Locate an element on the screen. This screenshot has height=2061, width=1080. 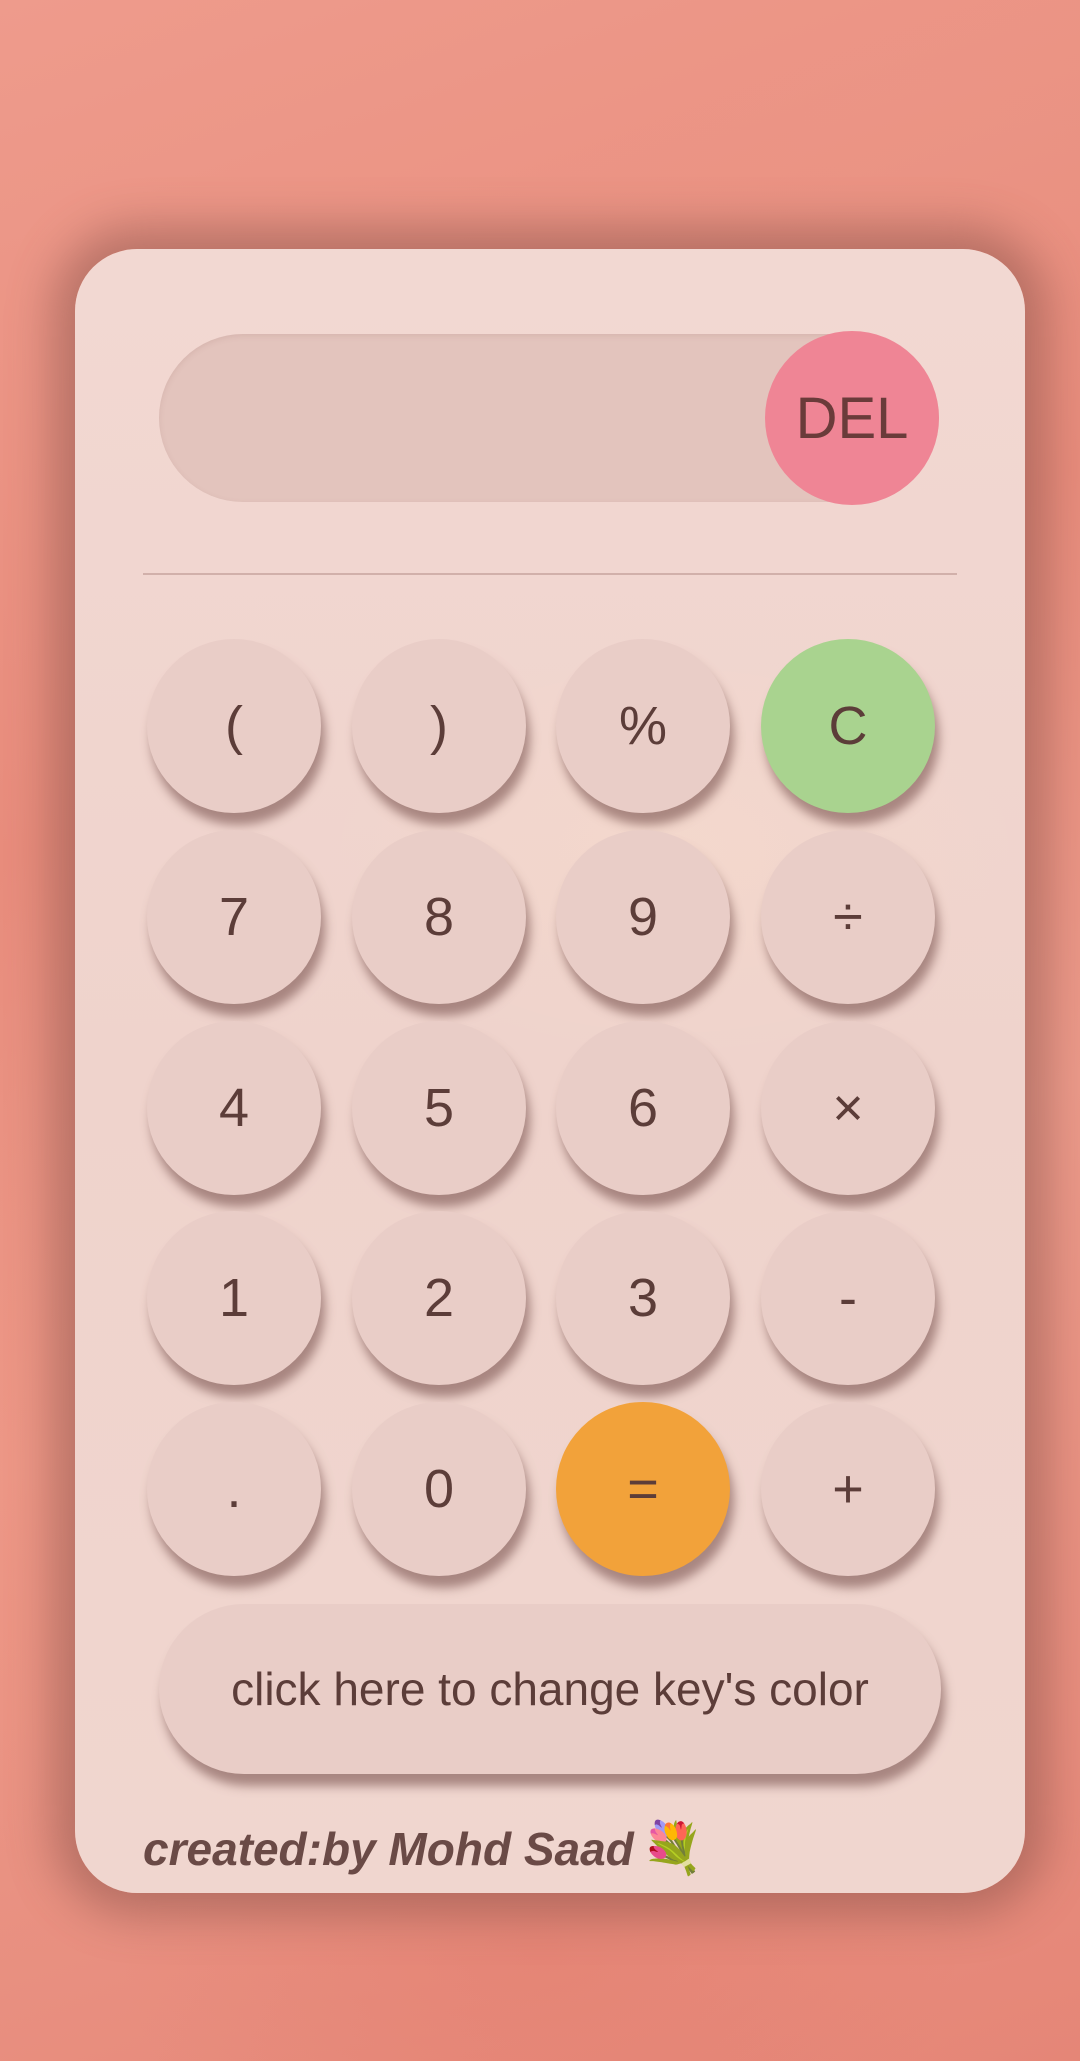
delete-button: DEL is located at coordinates (852, 418).